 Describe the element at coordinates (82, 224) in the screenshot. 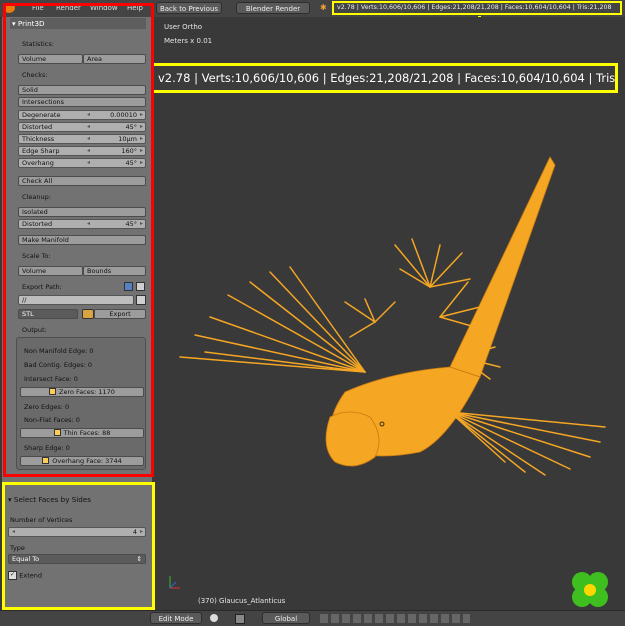

I see `cleanup-distorted-field: Distorted ◂ 45° ▸` at that location.